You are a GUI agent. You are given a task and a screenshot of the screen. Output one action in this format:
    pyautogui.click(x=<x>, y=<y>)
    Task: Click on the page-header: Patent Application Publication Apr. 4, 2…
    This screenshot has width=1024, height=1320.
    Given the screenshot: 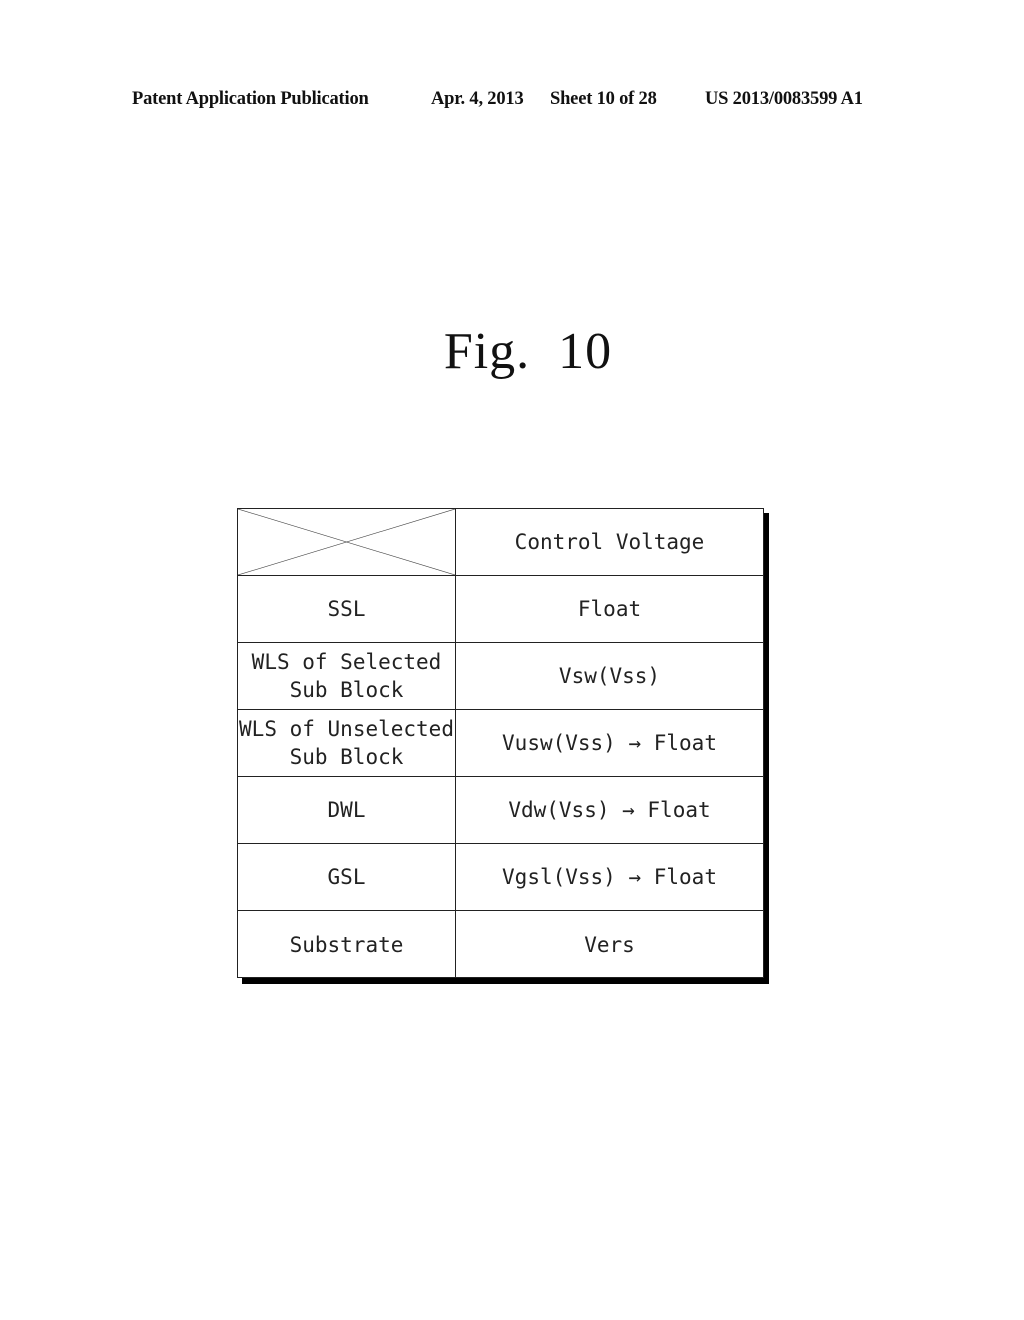 What is the action you would take?
    pyautogui.click(x=512, y=101)
    